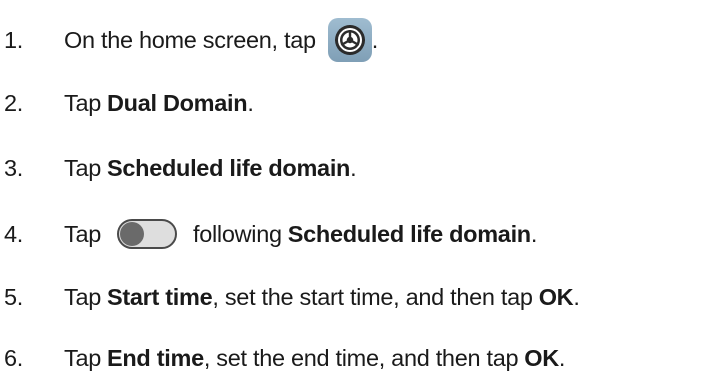 The width and height of the screenshot is (719, 383). I want to click on step-text-middle: , set the end time, and then tap, so click(361, 357).